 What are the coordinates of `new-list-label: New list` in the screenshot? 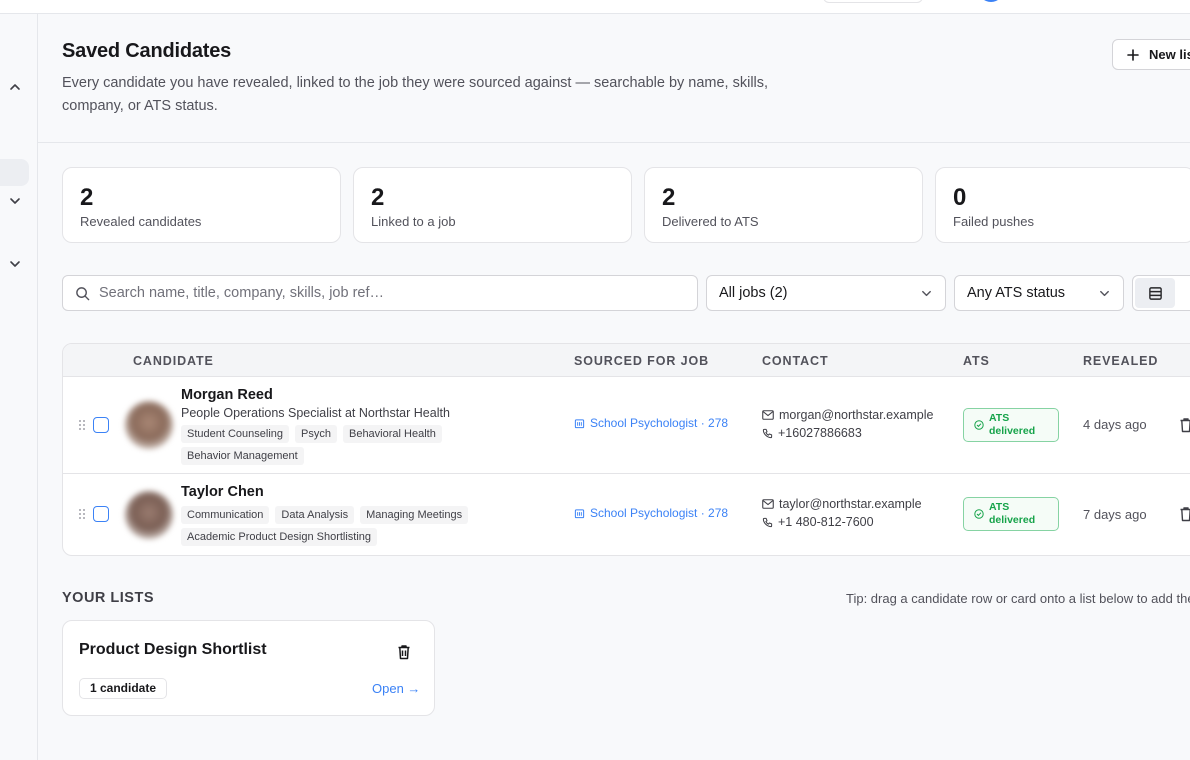 It's located at (1169, 54).